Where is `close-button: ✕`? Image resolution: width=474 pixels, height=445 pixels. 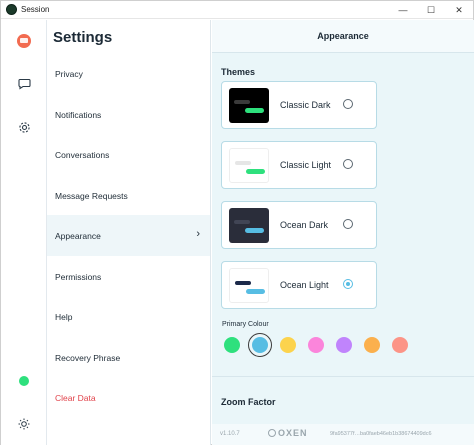
close-button: ✕ is located at coordinates (459, 10).